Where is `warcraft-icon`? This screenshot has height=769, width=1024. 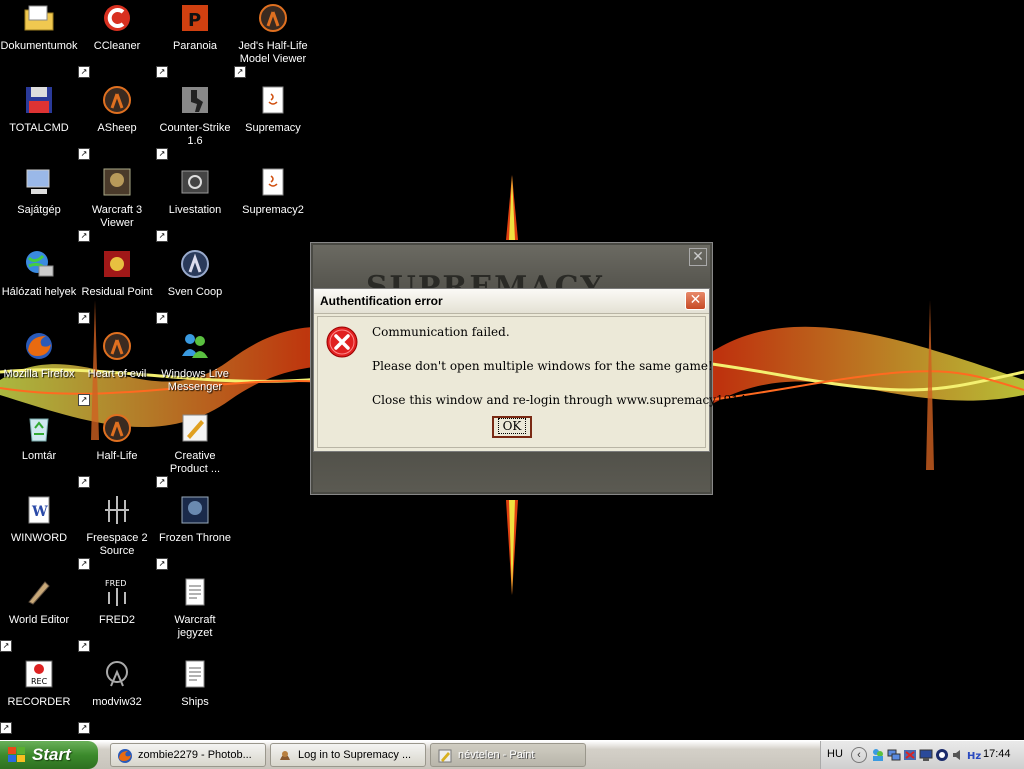 warcraft-icon is located at coordinates (117, 182).